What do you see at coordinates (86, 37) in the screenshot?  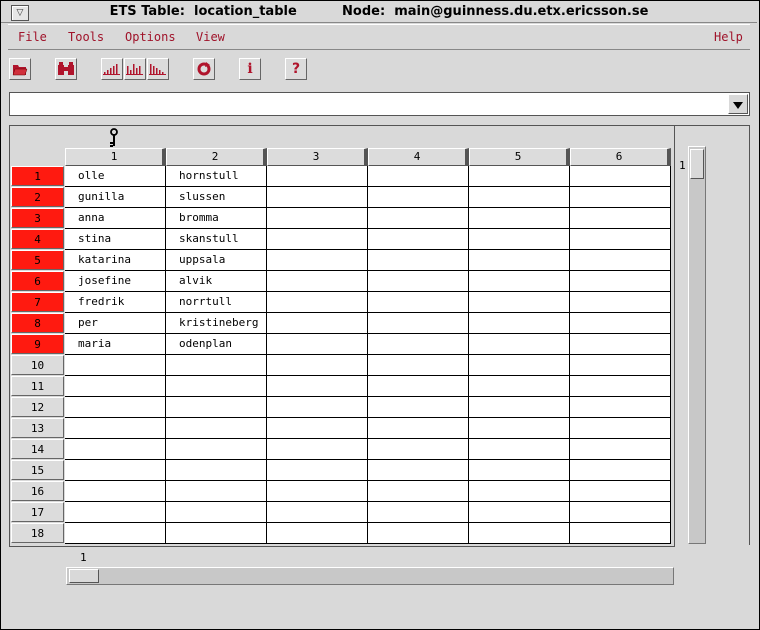 I see `menu-tools: Tools` at bounding box center [86, 37].